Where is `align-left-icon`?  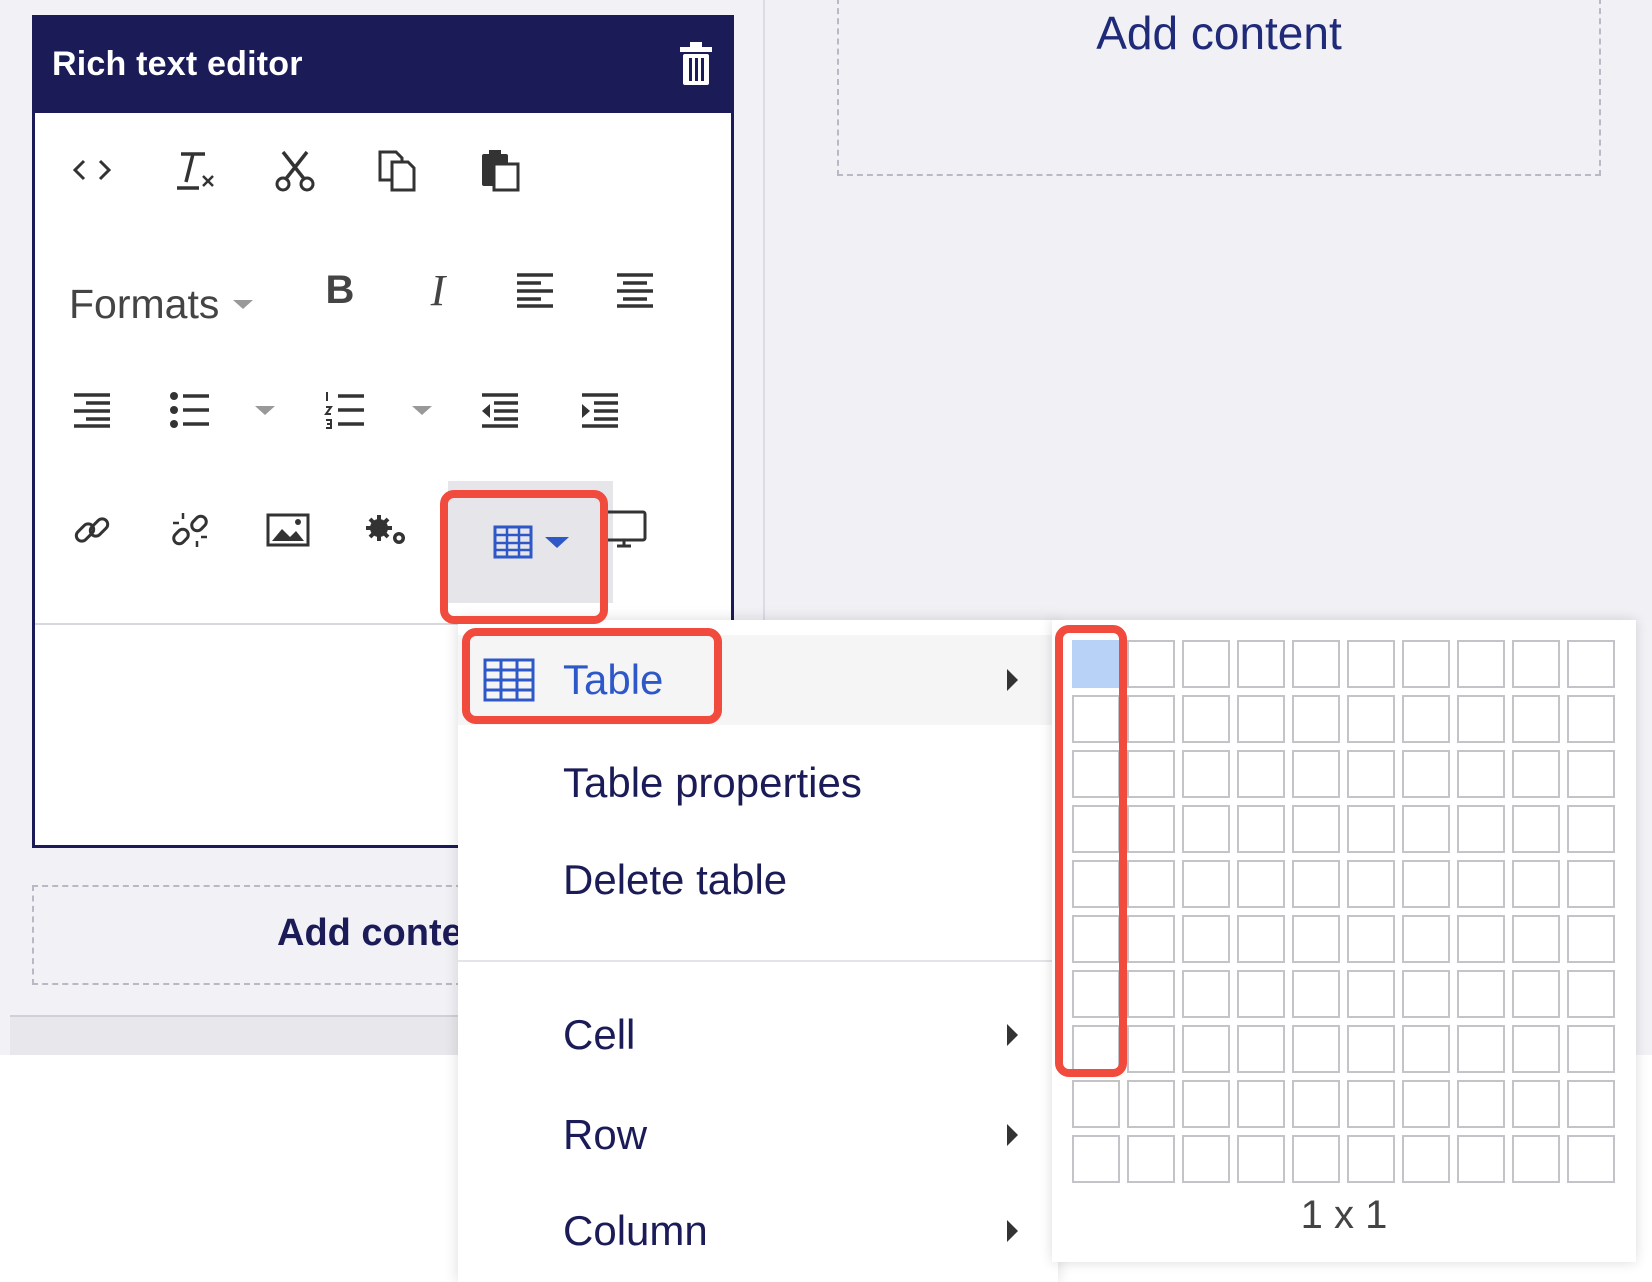
align-left-icon is located at coordinates (535, 290).